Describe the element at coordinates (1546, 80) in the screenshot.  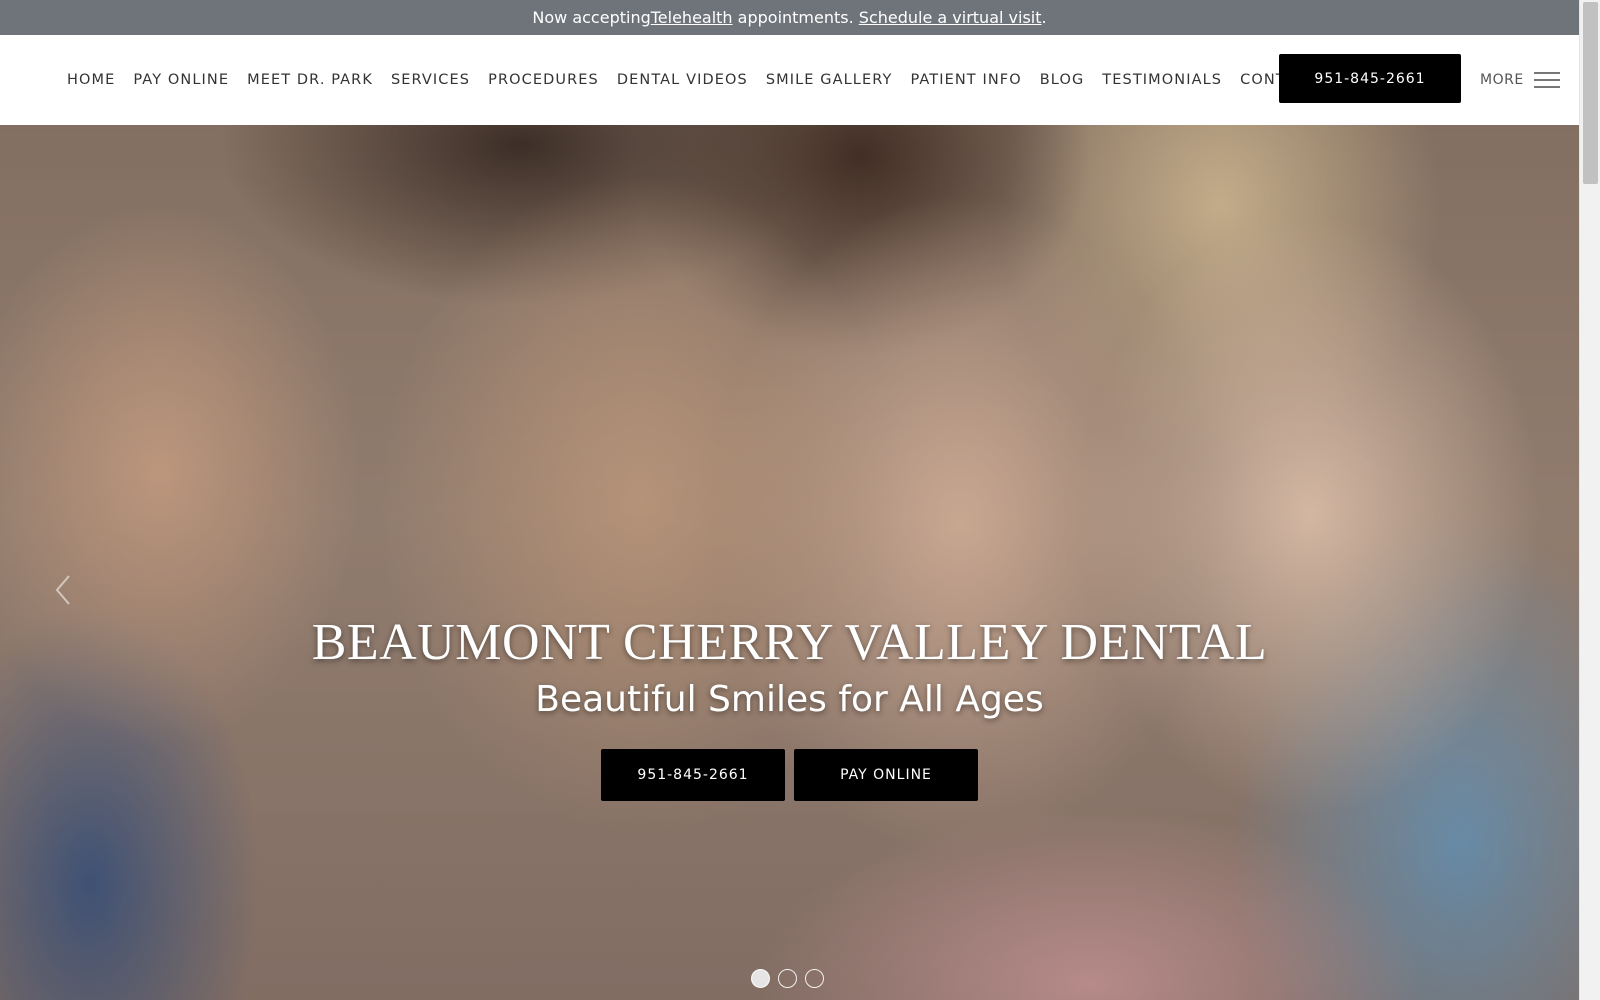
I see `hamburger-icon` at that location.